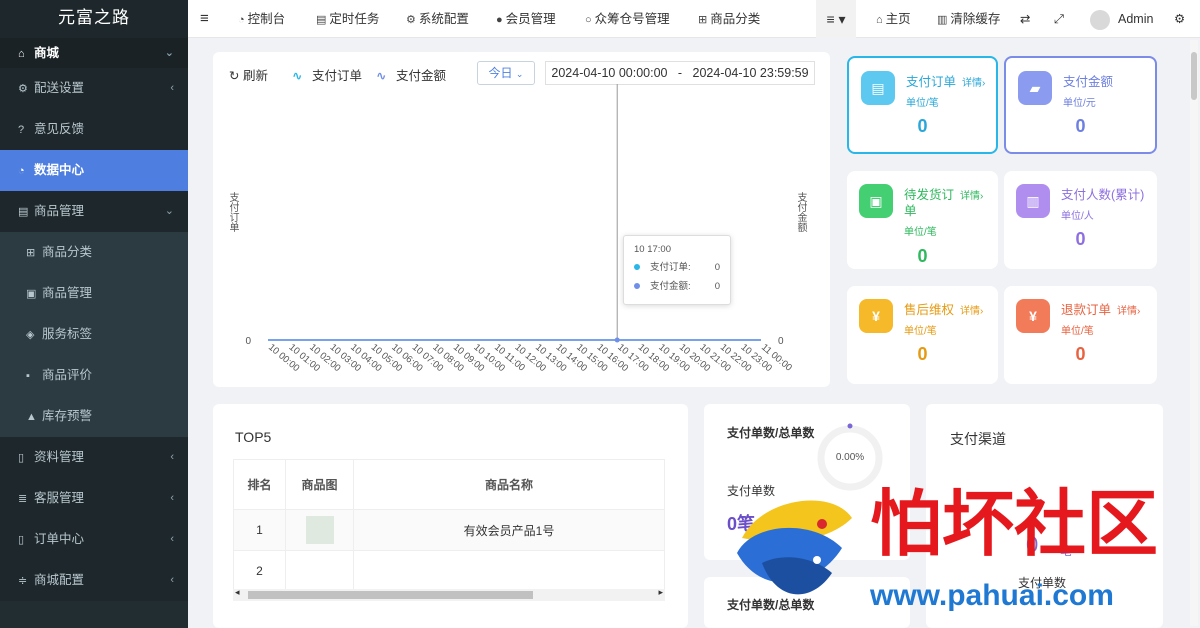 This screenshot has width=1200, height=628. What do you see at coordinates (443, 19) in the screenshot?
I see `nav-label: 系统配置` at bounding box center [443, 19].